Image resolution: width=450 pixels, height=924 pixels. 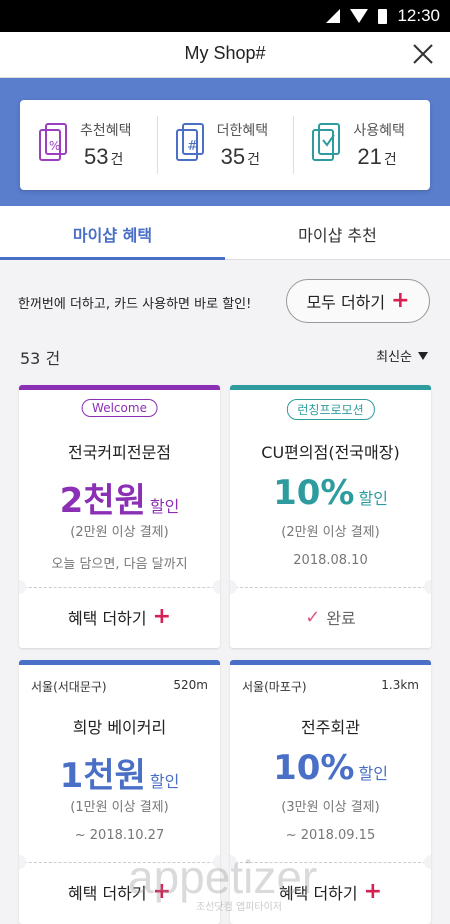 I want to click on stat-count: 21, so click(x=369, y=156).